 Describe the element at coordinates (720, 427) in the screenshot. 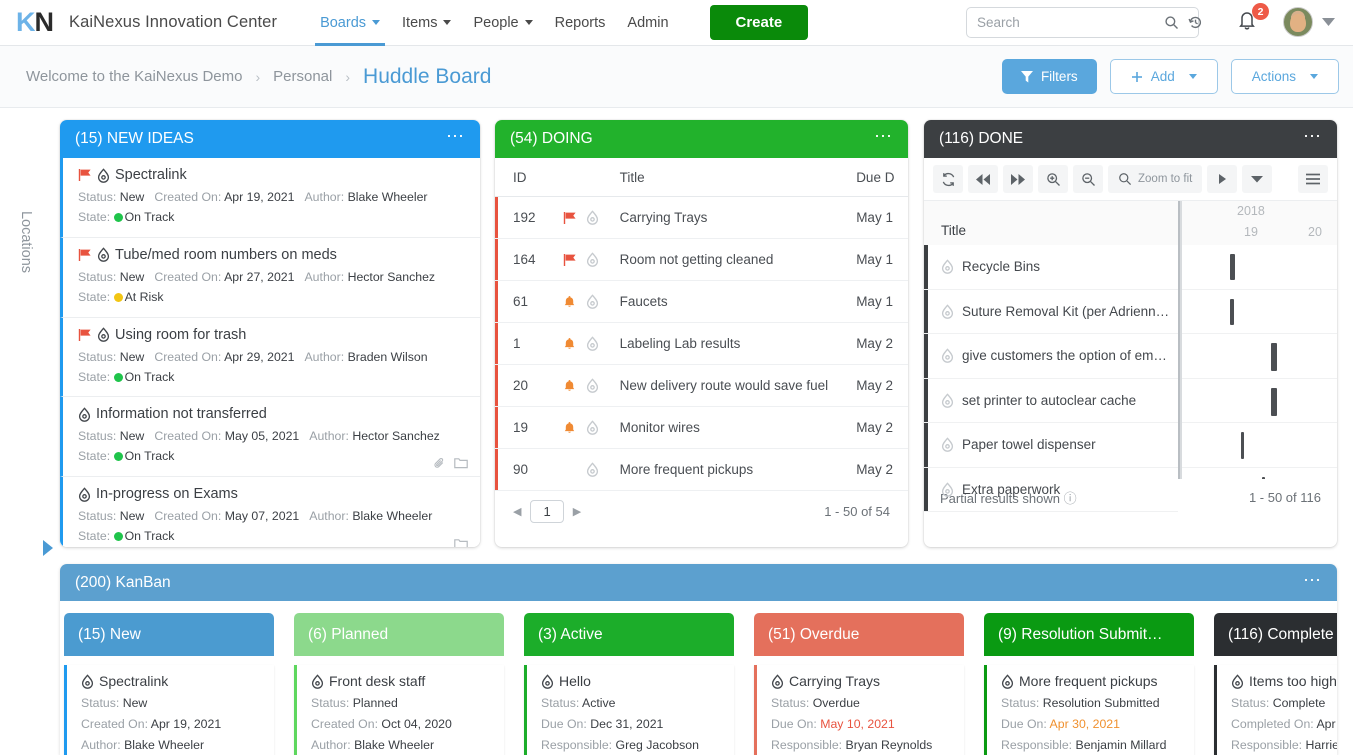

I see `doing-cell-title: Monitor wires` at that location.